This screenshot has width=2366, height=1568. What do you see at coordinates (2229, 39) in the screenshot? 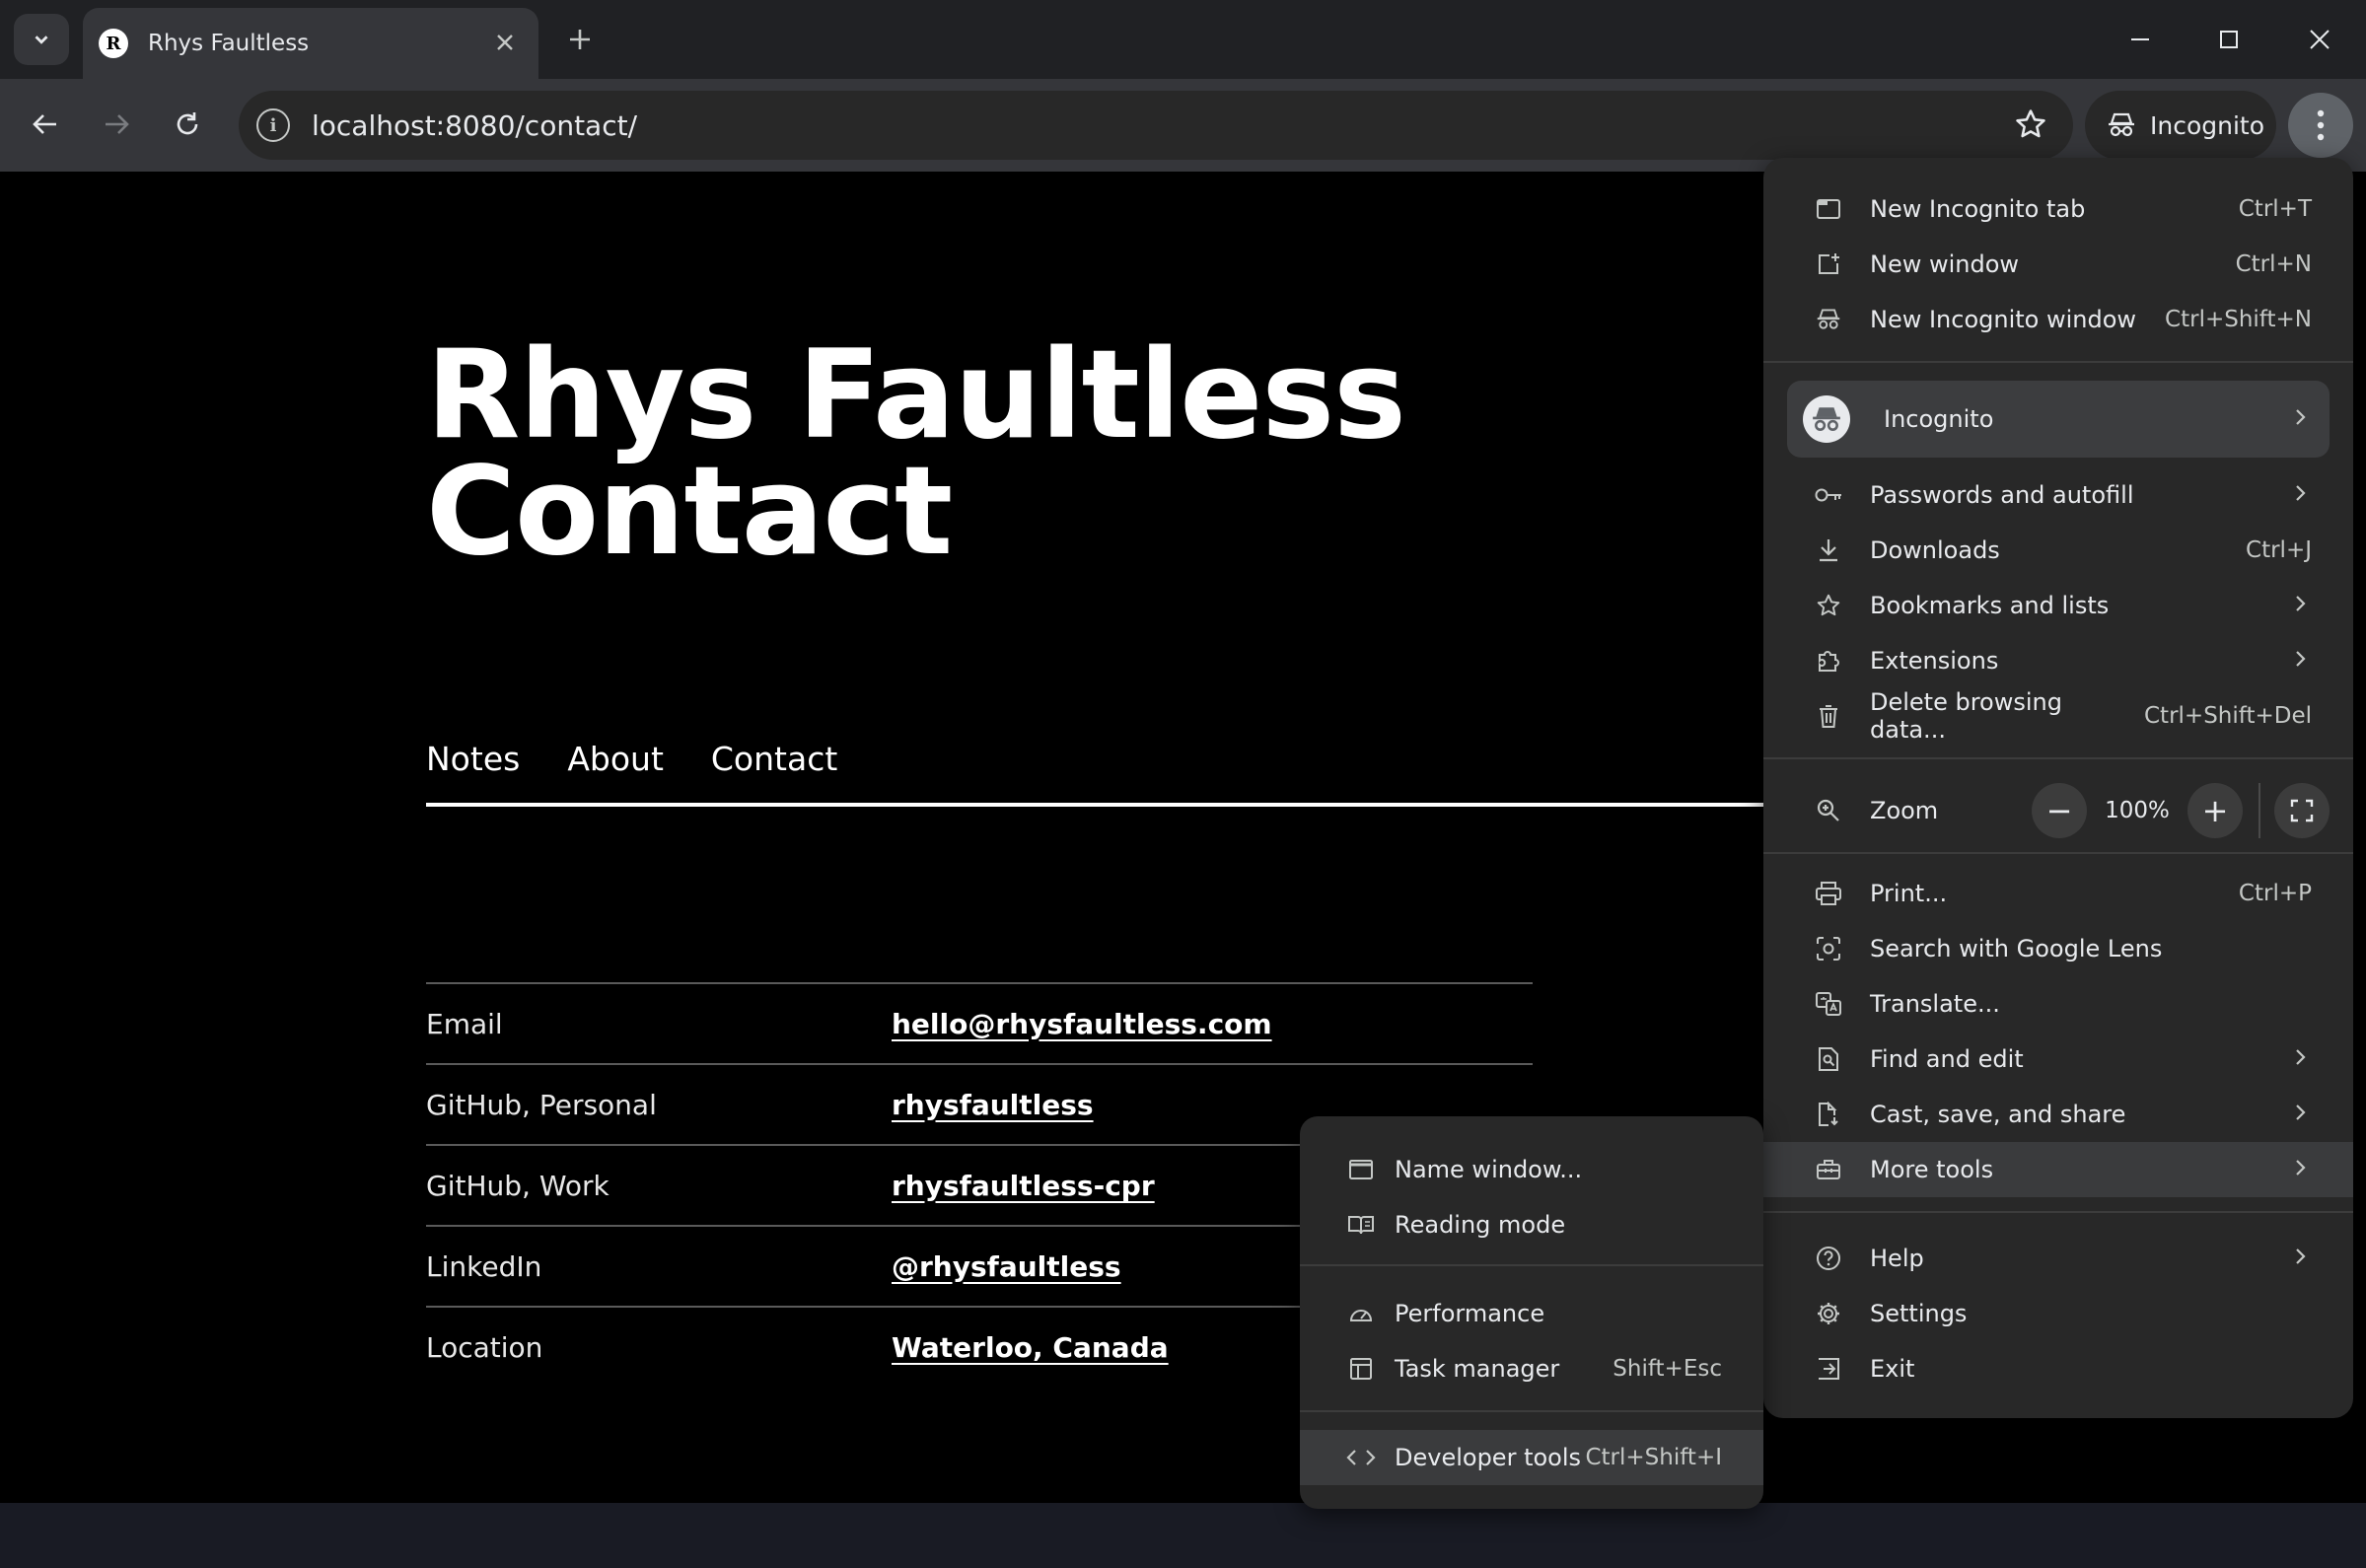
I see `maximize-button` at bounding box center [2229, 39].